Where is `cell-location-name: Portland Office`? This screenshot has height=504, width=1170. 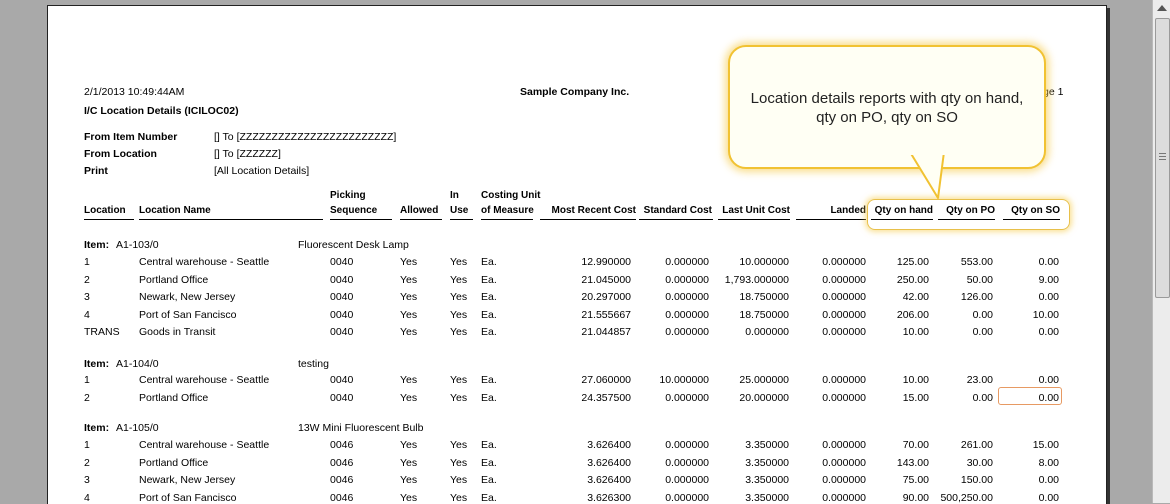
cell-location-name: Portland Office is located at coordinates (174, 280).